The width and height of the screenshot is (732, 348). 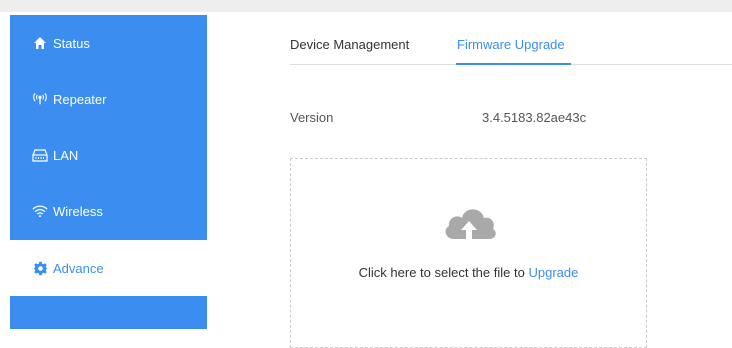 I want to click on tab-bar: Device Management Firmware Upgrade, so click(x=511, y=48).